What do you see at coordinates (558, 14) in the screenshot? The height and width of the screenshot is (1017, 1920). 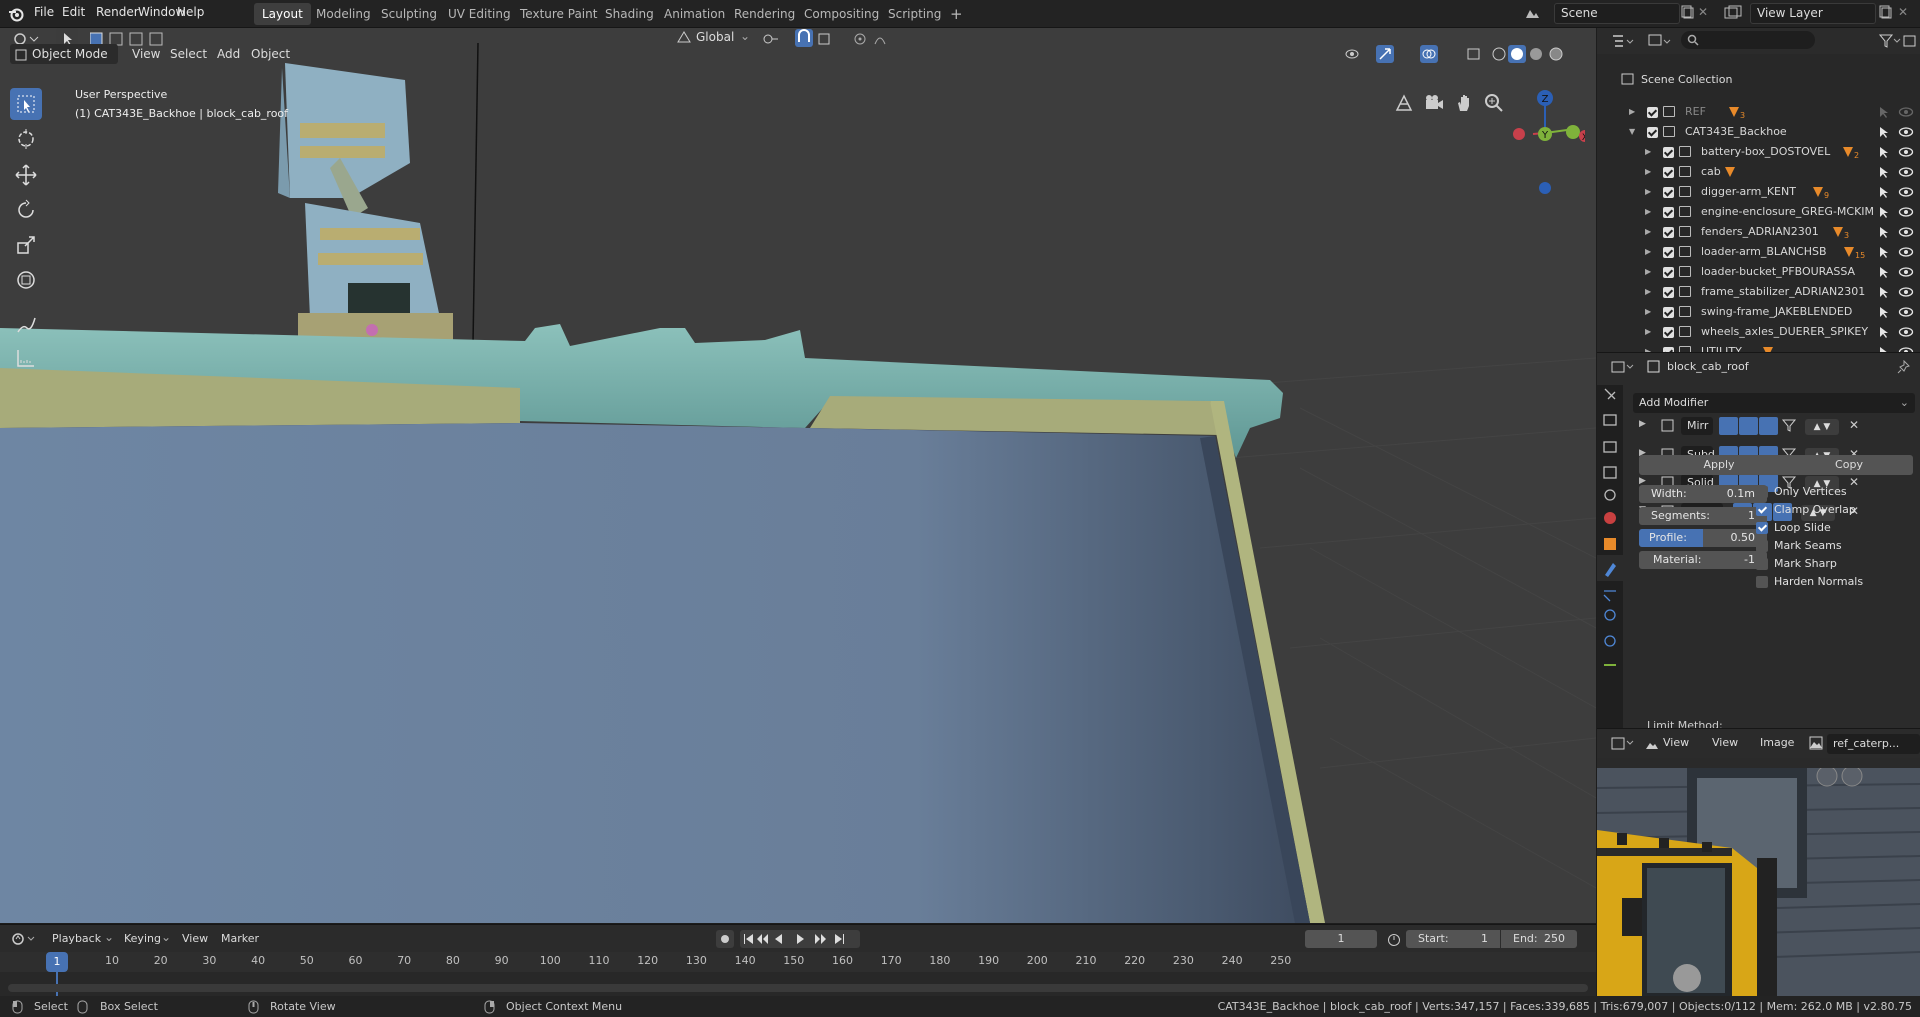 I see `tab-texture-paint: Texture Paint` at bounding box center [558, 14].